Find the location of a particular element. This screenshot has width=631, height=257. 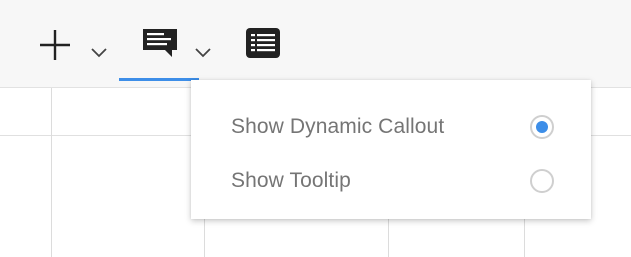

grid-column-divider is located at coordinates (51, 172).